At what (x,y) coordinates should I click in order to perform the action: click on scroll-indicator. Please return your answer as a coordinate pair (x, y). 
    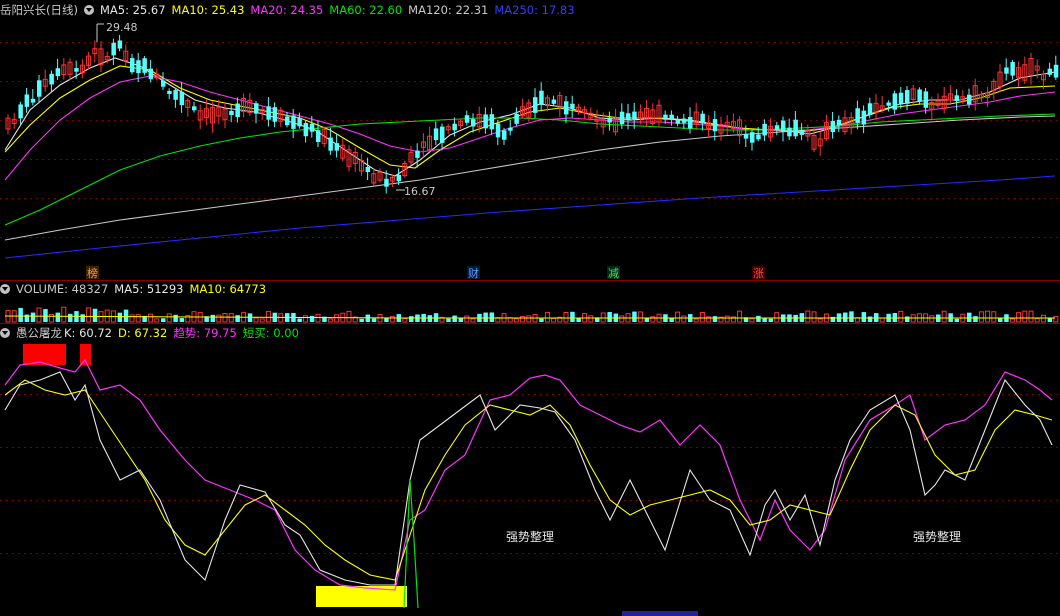
    Looking at the image, I should click on (660, 613).